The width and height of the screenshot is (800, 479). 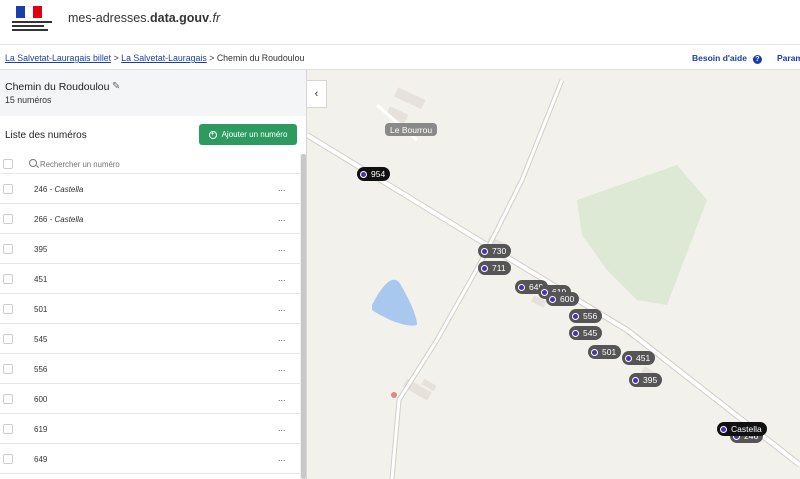 What do you see at coordinates (495, 251) in the screenshot?
I see `address-marker-730: 730` at bounding box center [495, 251].